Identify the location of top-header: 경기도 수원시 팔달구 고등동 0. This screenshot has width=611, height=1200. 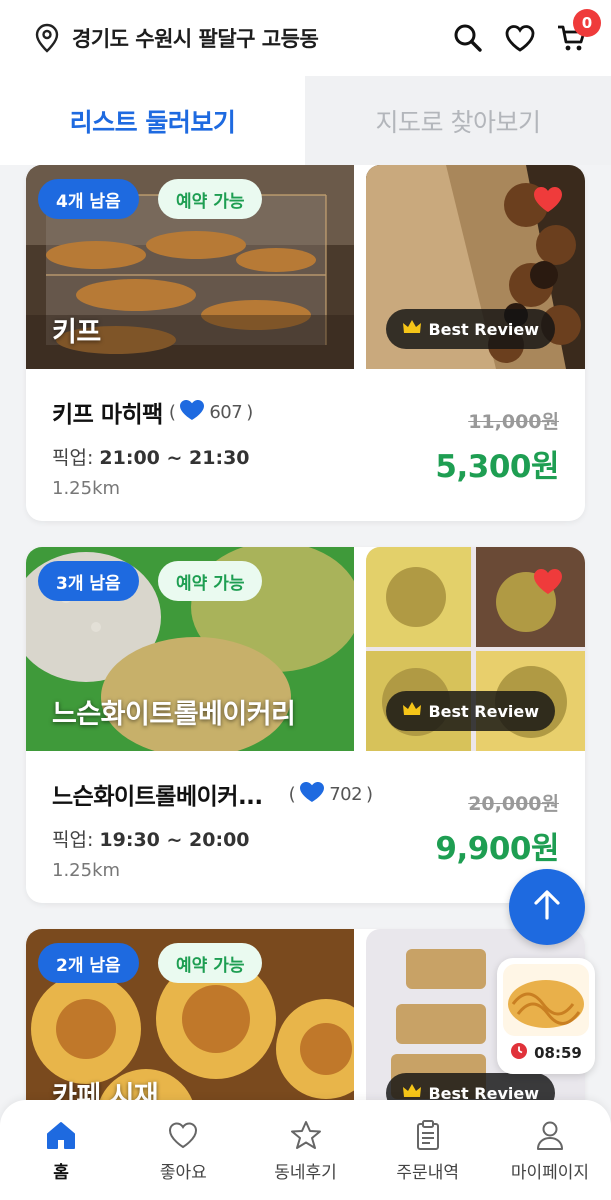
(305, 38).